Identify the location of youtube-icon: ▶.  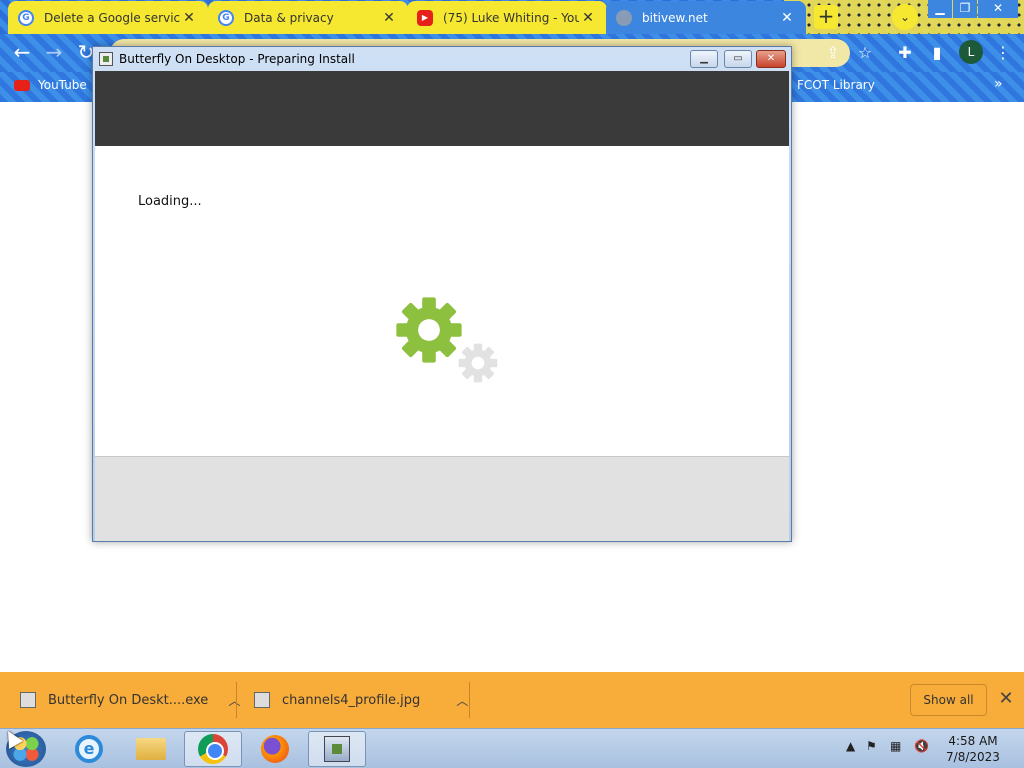
(425, 17).